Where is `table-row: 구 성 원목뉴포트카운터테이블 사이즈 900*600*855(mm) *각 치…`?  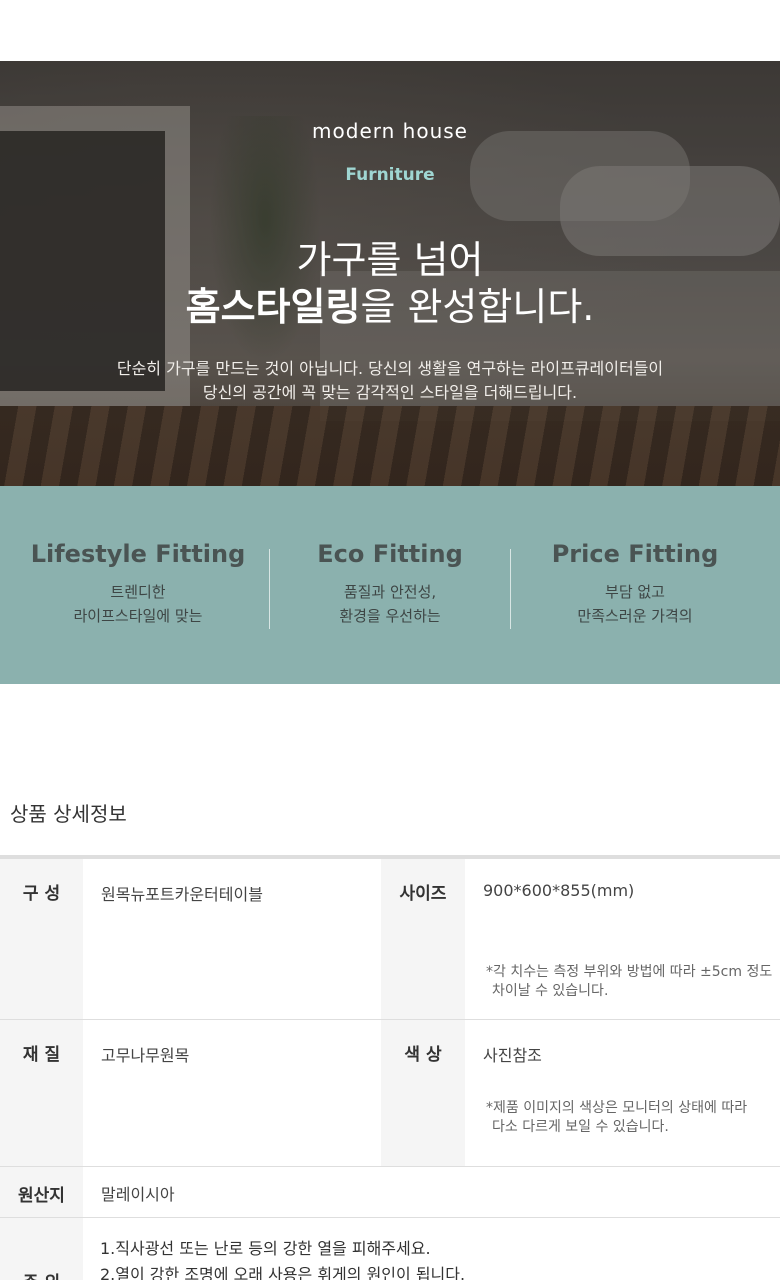
table-row: 구 성 원목뉴포트카운터테이블 사이즈 900*600*855(mm) *각 치… is located at coordinates (390, 939).